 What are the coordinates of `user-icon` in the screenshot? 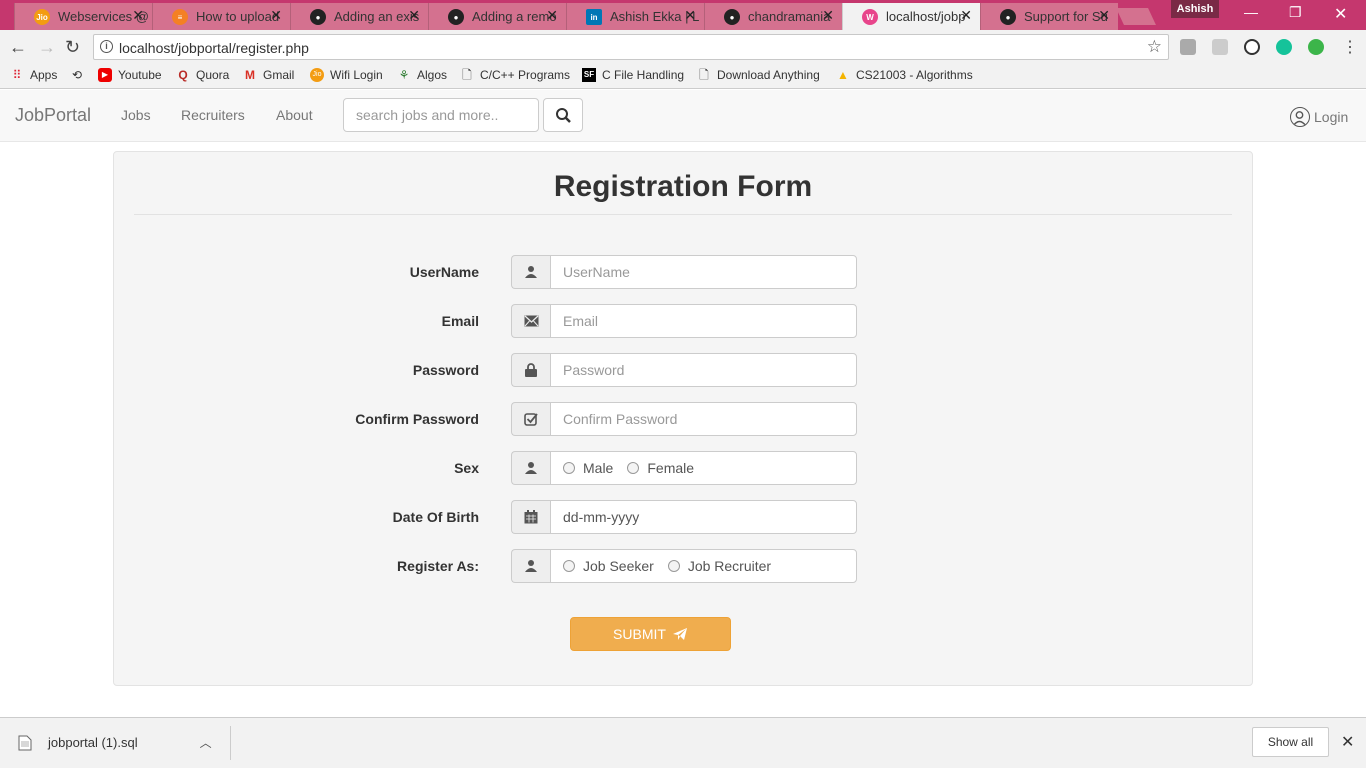 It's located at (530, 468).